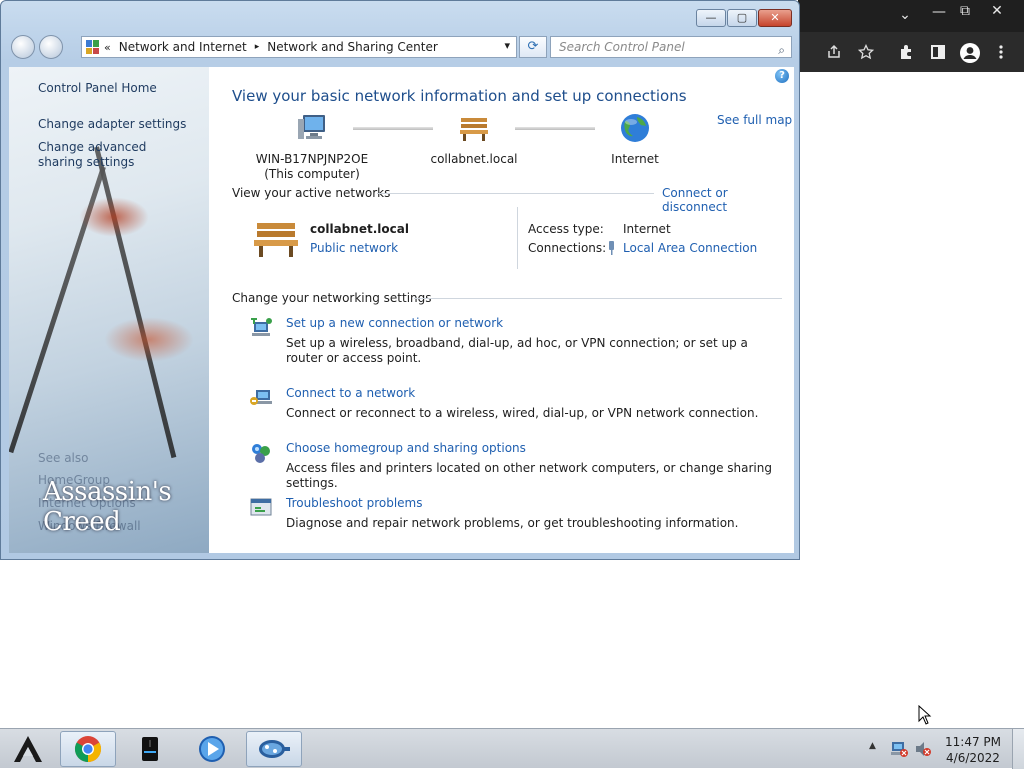 Image resolution: width=1024 pixels, height=769 pixels. I want to click on connect-network-link: Connect to a network, so click(350, 393).